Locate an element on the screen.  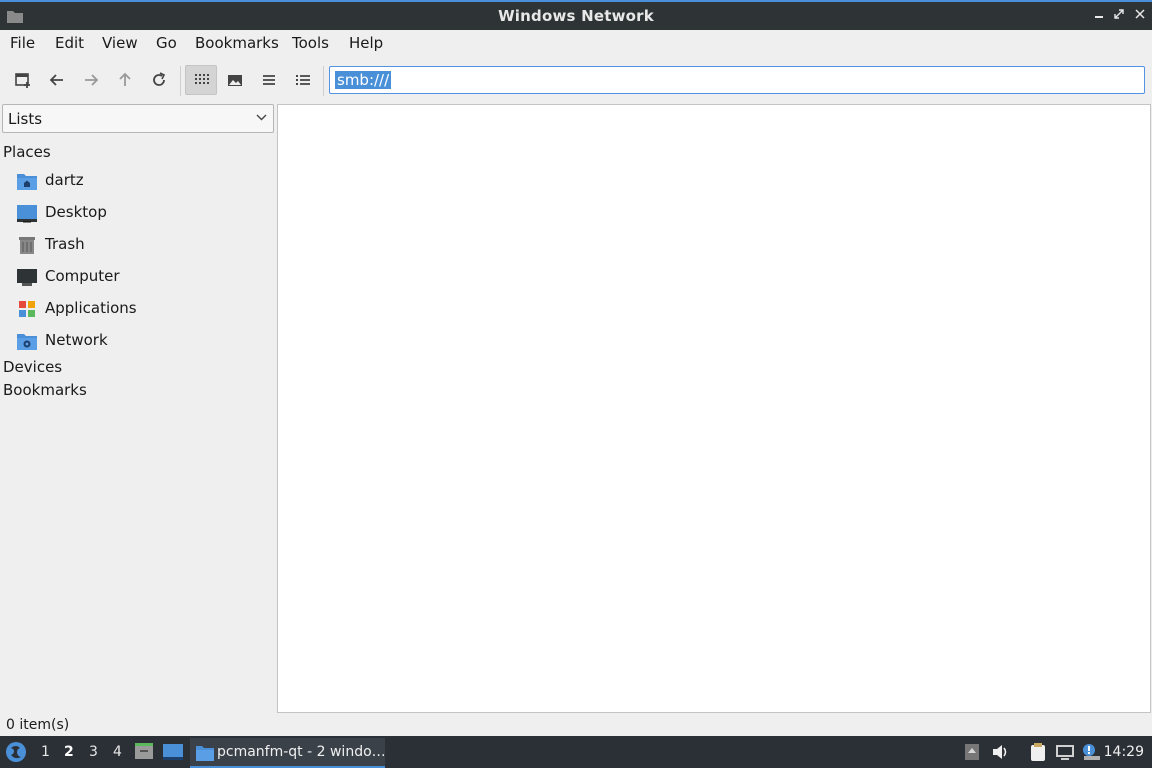
notification-icon is located at coordinates (1091, 752).